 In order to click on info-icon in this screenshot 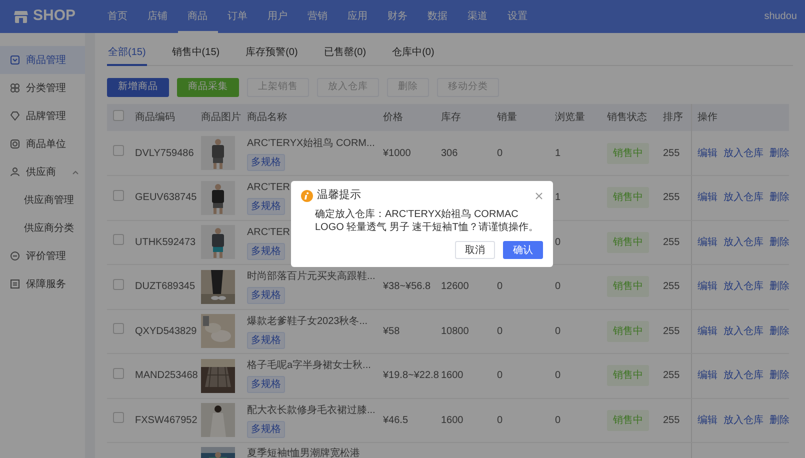, I will do `click(307, 196)`.